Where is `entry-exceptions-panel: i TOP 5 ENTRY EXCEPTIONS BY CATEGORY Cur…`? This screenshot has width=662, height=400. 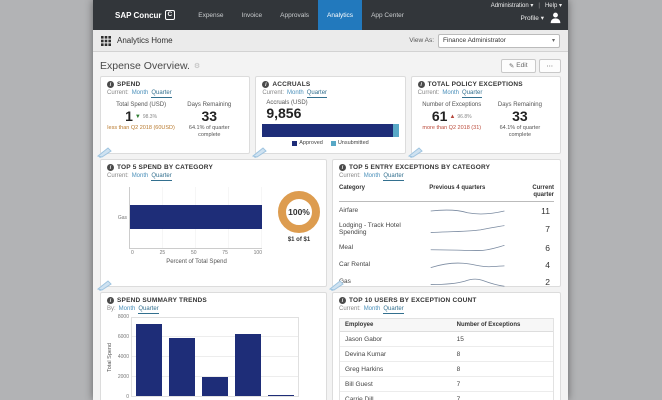 entry-exceptions-panel: i TOP 5 ENTRY EXCEPTIONS BY CATEGORY Cur… is located at coordinates (444, 225).